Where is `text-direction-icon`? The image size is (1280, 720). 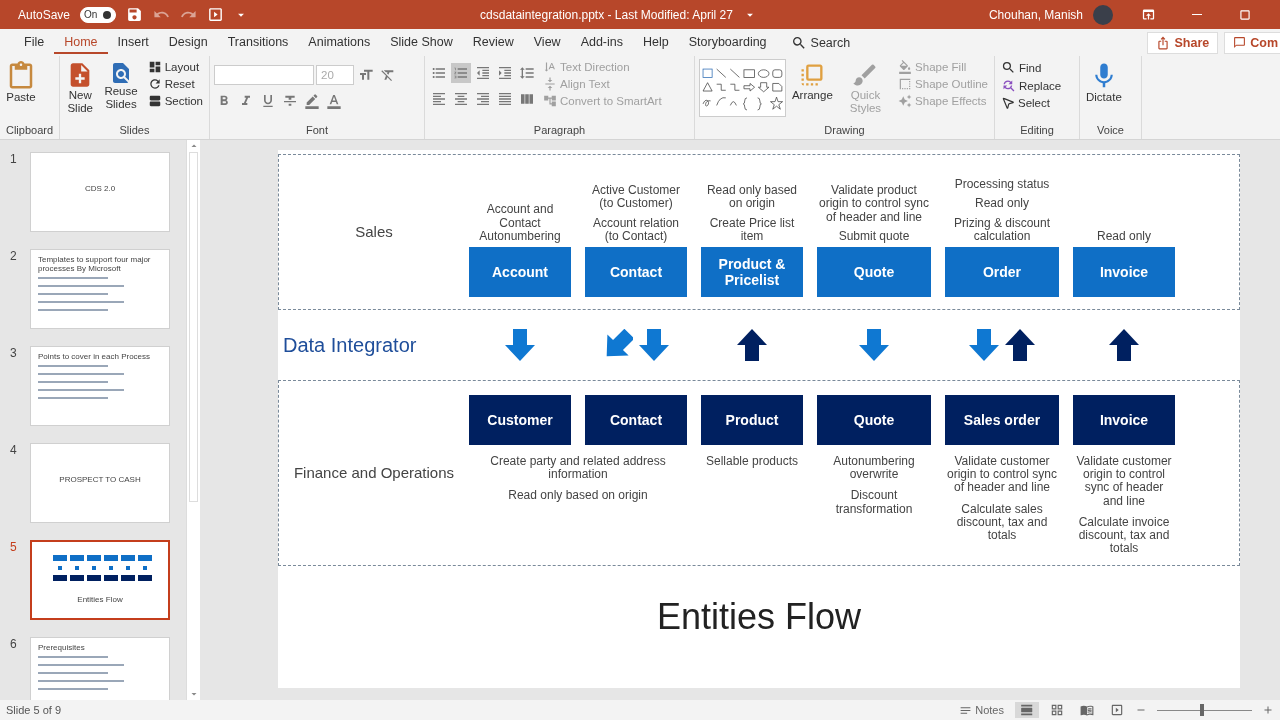
text-direction-icon is located at coordinates (550, 67).